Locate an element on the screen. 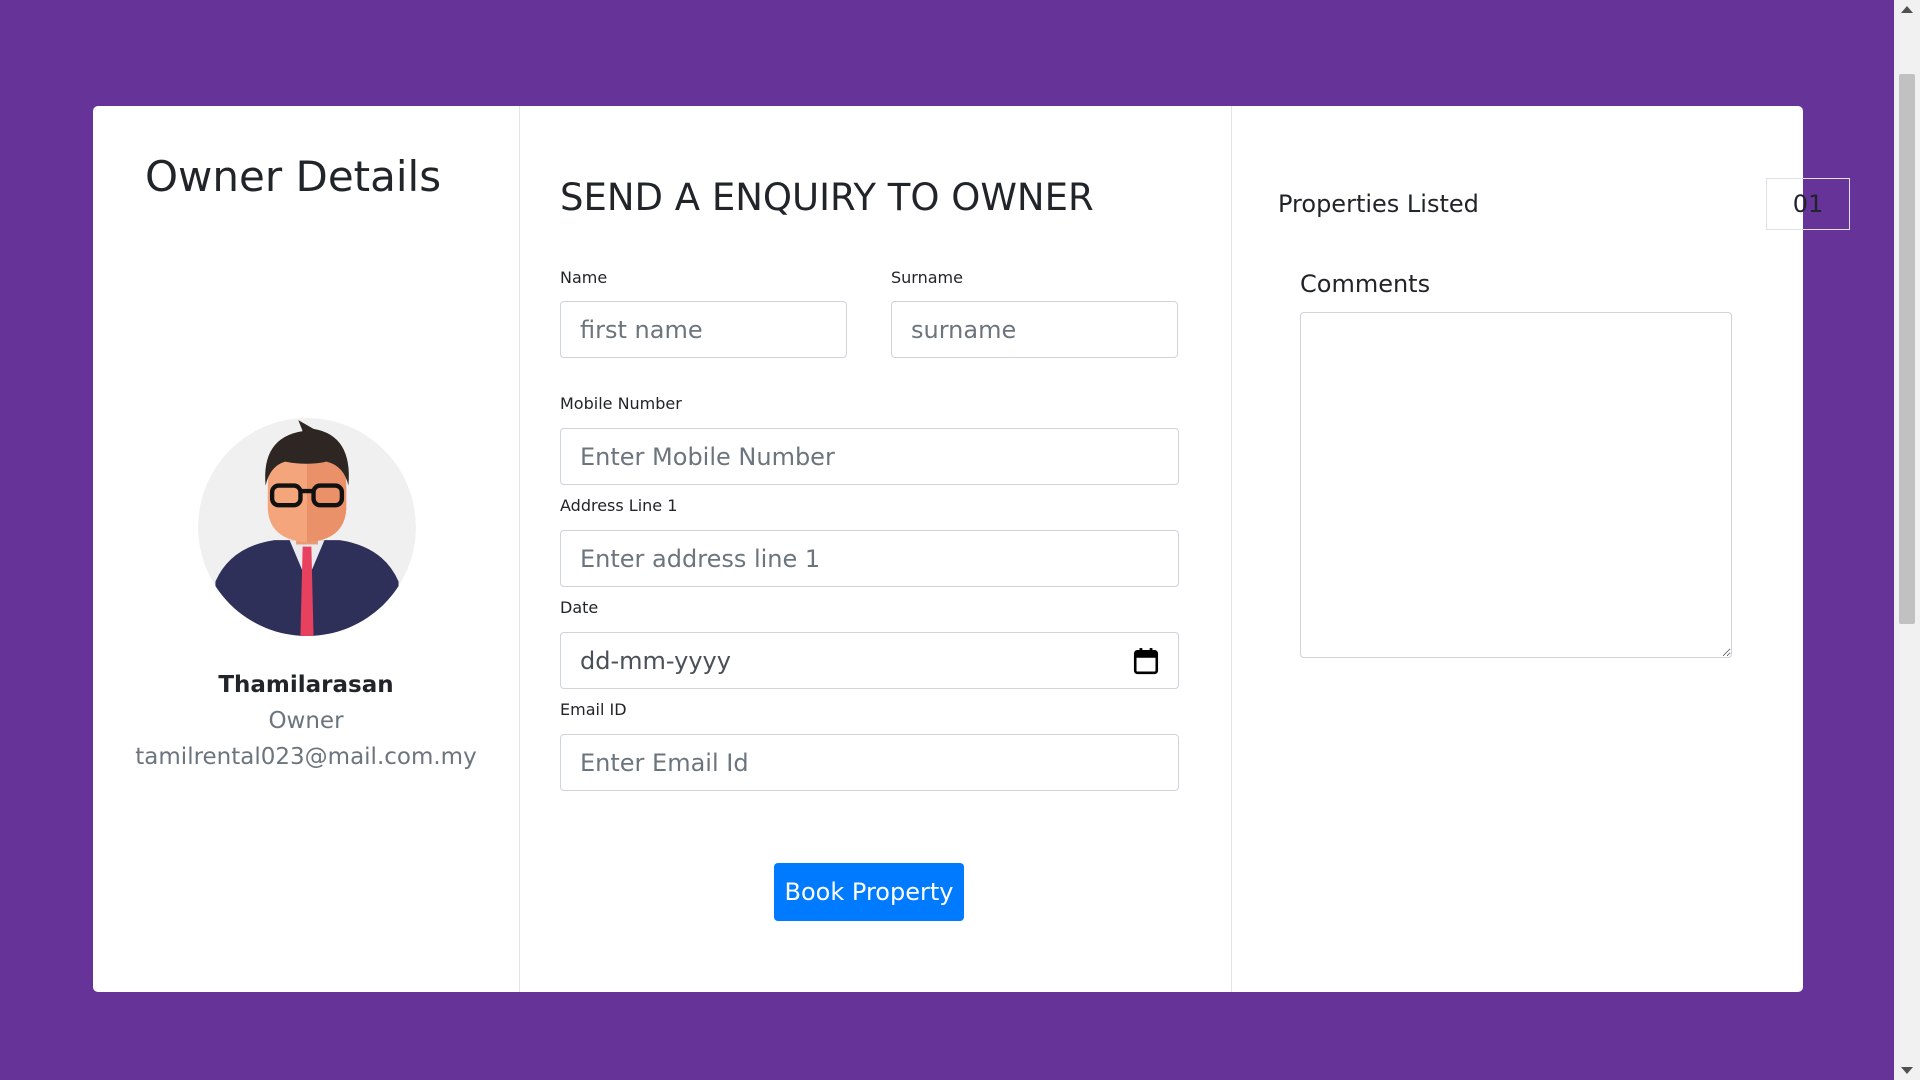 This screenshot has width=1920, height=1080. scroll-down-arrow-icon is located at coordinates (1907, 1070).